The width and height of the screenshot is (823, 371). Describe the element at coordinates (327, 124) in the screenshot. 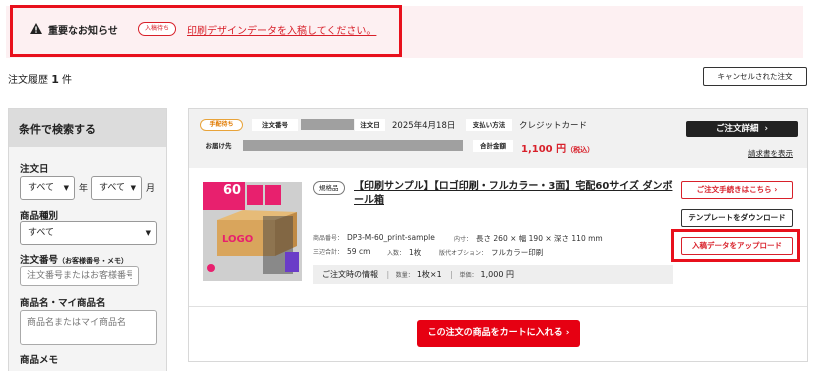

I see `order-number-redacted` at that location.